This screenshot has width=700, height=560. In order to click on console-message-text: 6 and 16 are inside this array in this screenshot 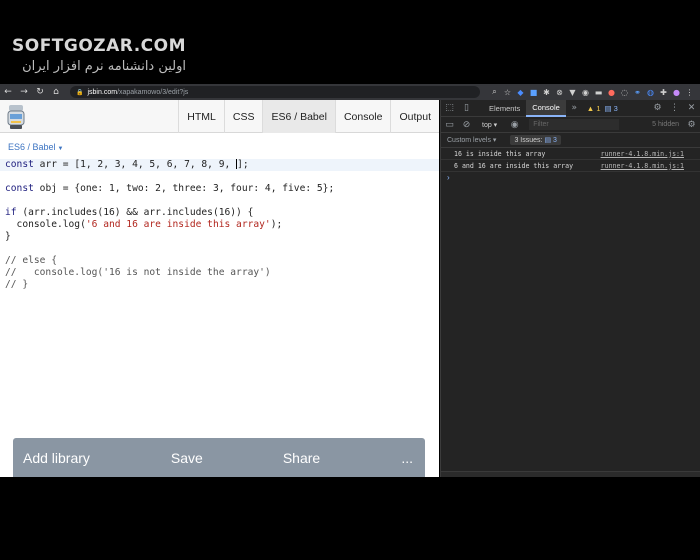, I will do `click(514, 165)`.